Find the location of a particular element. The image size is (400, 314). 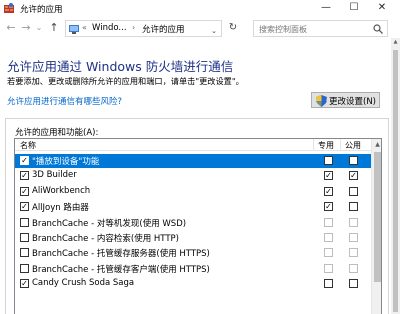

app-row: ✓ Candy Crush Soda Saga is located at coordinates (193, 284).